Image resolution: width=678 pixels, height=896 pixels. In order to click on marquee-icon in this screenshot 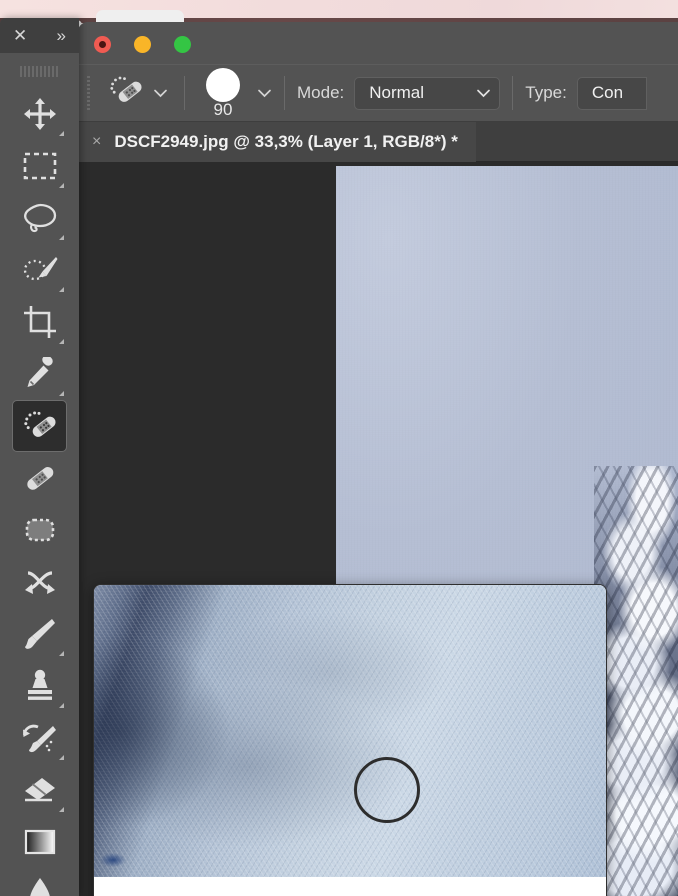, I will do `click(40, 166)`.